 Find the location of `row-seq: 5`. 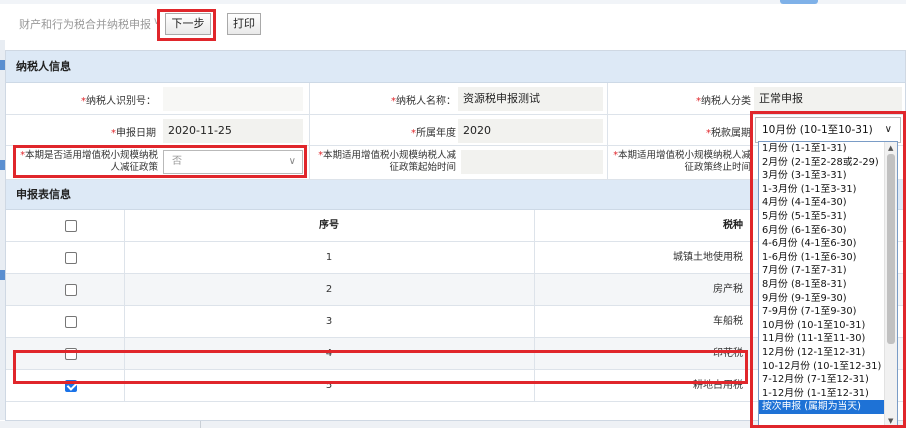

row-seq: 5 is located at coordinates (329, 385).